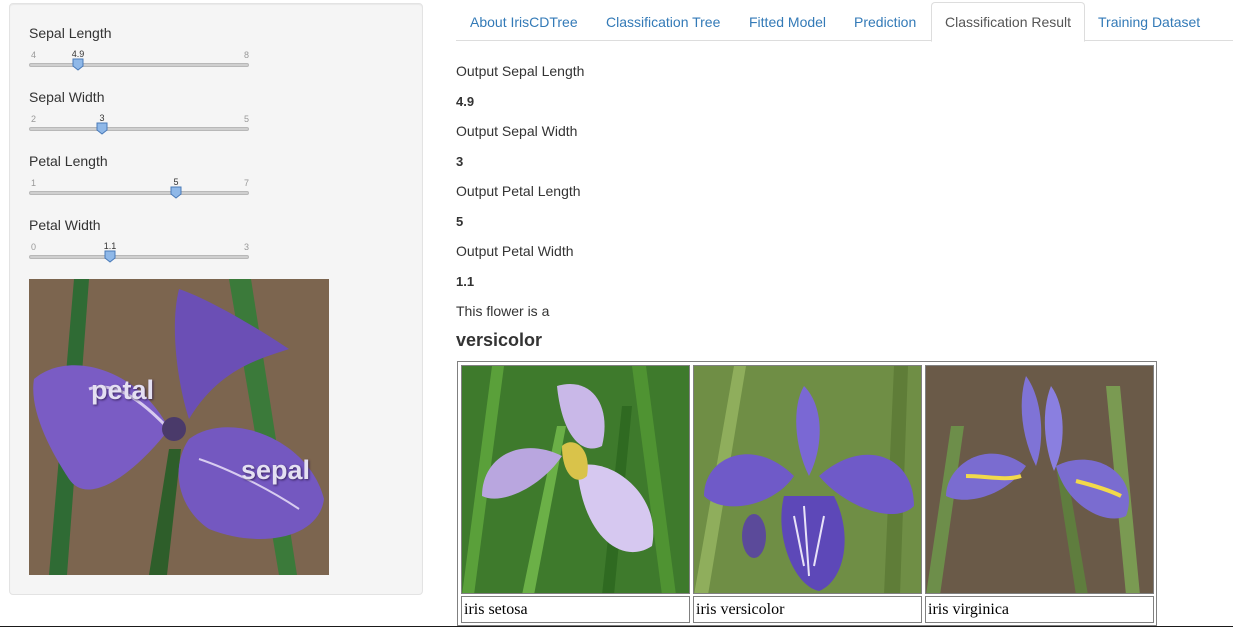  Describe the element at coordinates (70, 33) in the screenshot. I see `slider-label: Sepal Length` at that location.